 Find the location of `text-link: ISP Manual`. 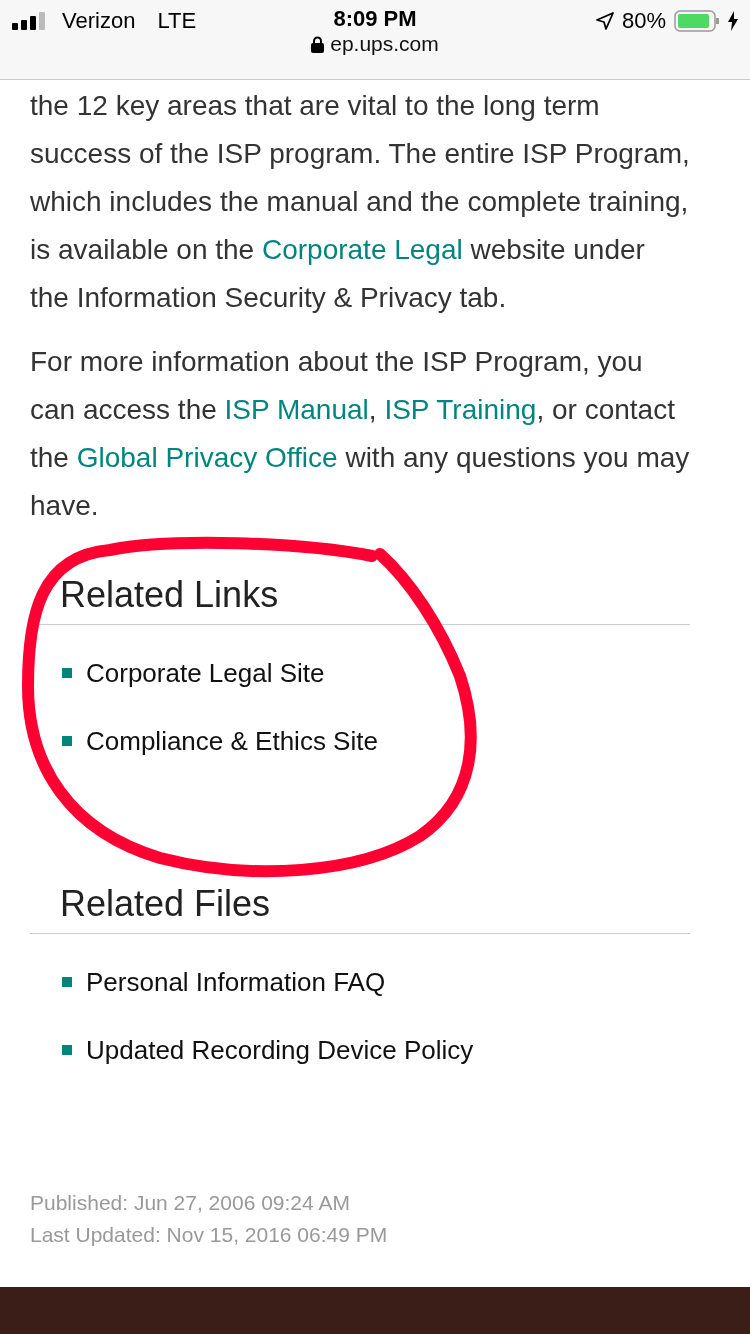

text-link: ISP Manual is located at coordinates (296, 409).